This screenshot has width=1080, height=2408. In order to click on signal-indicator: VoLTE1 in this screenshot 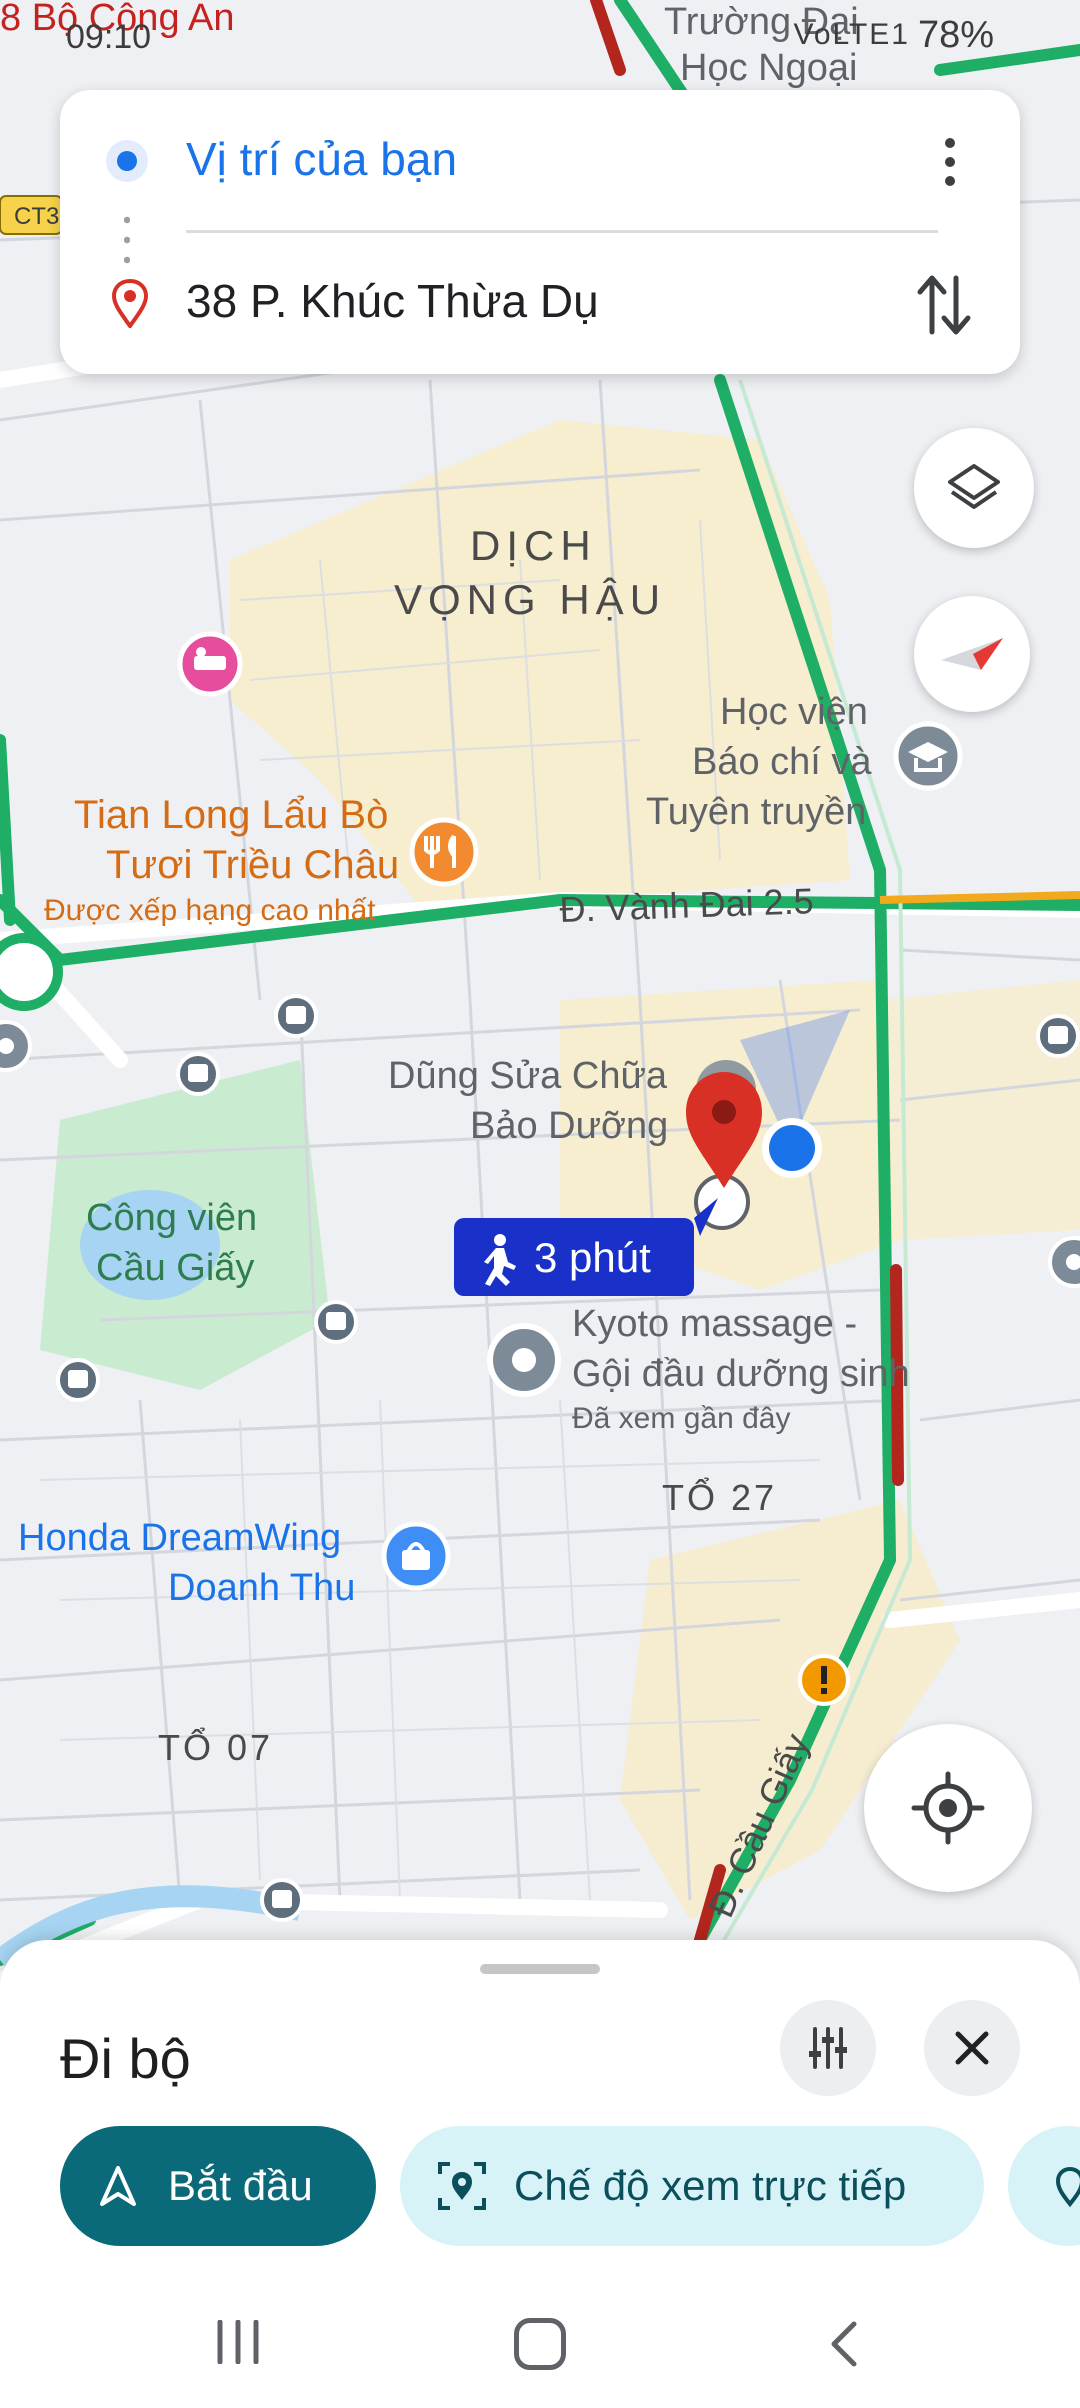, I will do `click(851, 34)`.